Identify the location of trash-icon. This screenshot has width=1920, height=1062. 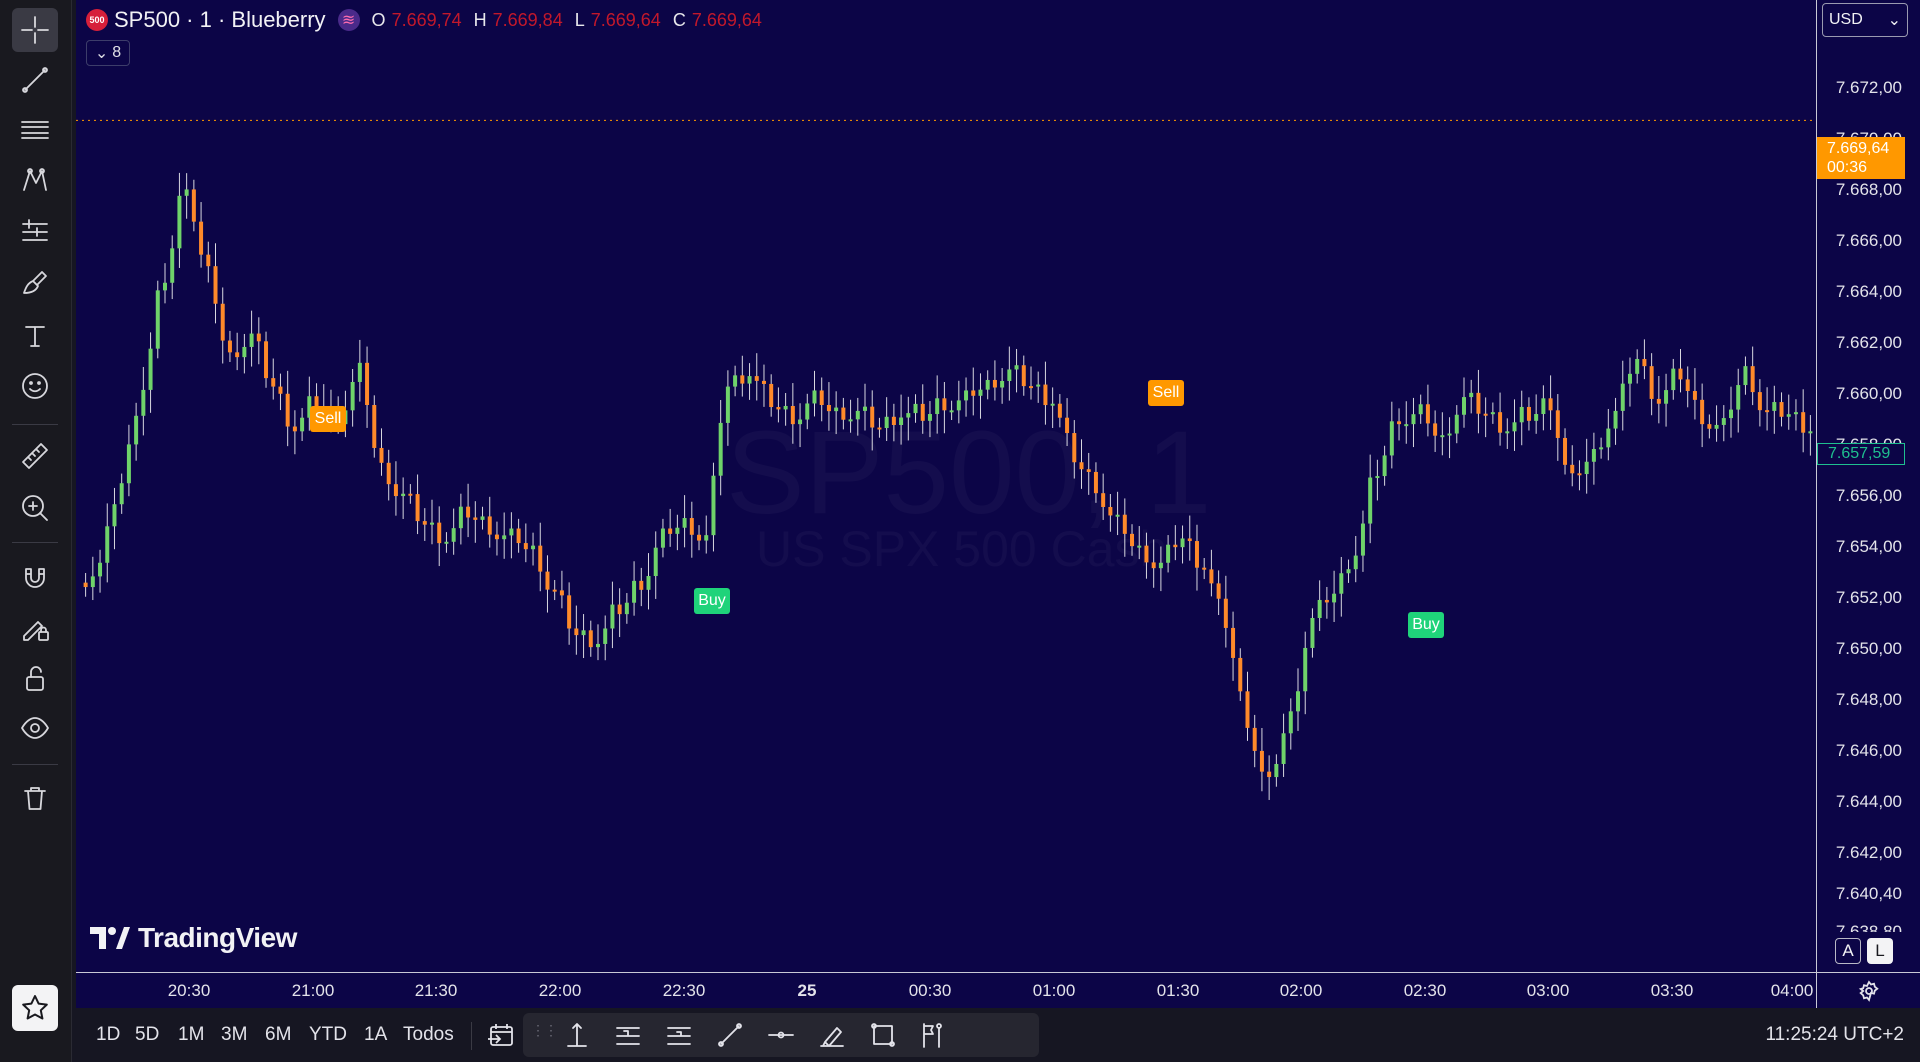
(35, 798).